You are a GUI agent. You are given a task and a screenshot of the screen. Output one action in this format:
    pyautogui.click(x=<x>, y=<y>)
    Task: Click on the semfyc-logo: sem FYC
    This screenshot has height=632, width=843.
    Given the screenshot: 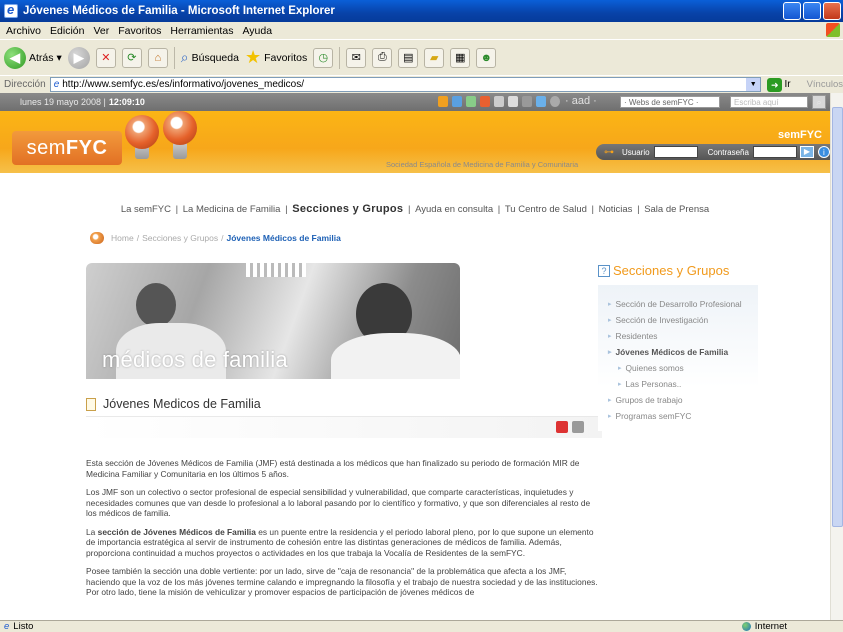 What is the action you would take?
    pyautogui.click(x=67, y=148)
    